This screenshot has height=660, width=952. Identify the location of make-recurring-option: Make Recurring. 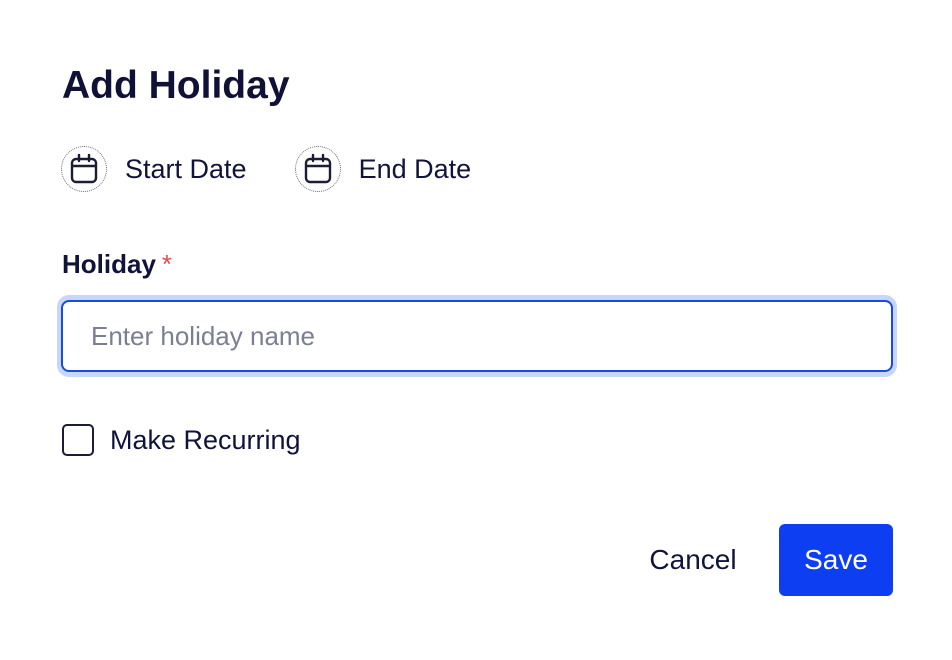
(181, 440).